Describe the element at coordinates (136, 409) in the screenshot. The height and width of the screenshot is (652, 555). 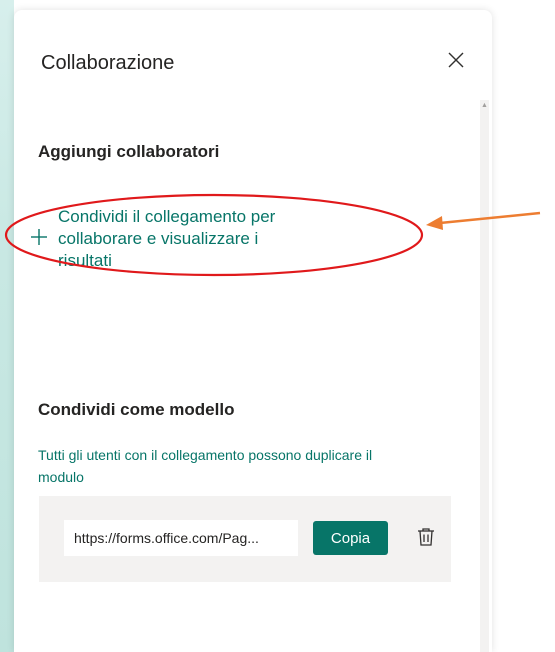
I see `share-template-heading: Condividi come modello` at that location.